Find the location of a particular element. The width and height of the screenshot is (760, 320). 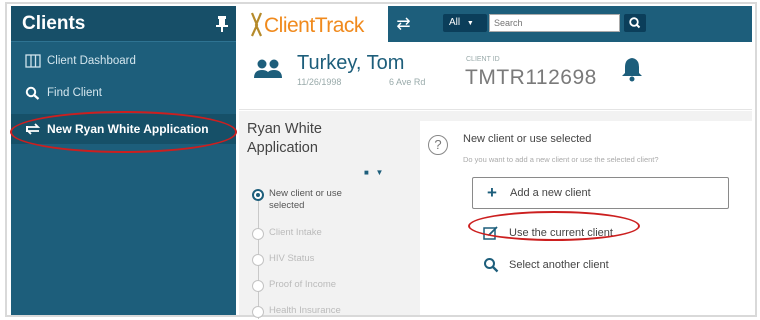

select-another-client-button: Select another client is located at coordinates (600, 265).